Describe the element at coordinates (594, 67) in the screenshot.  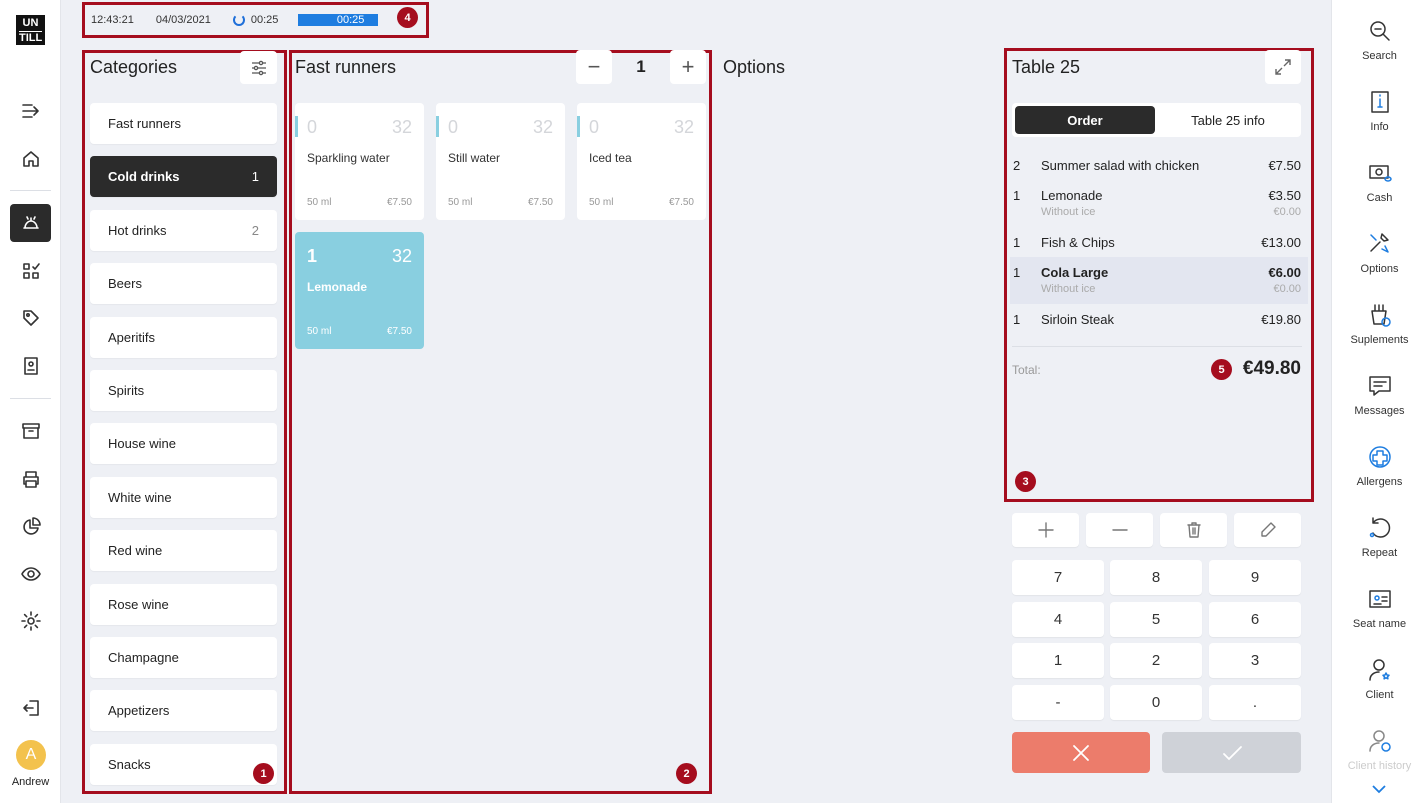
I see `decrease-button: −` at that location.